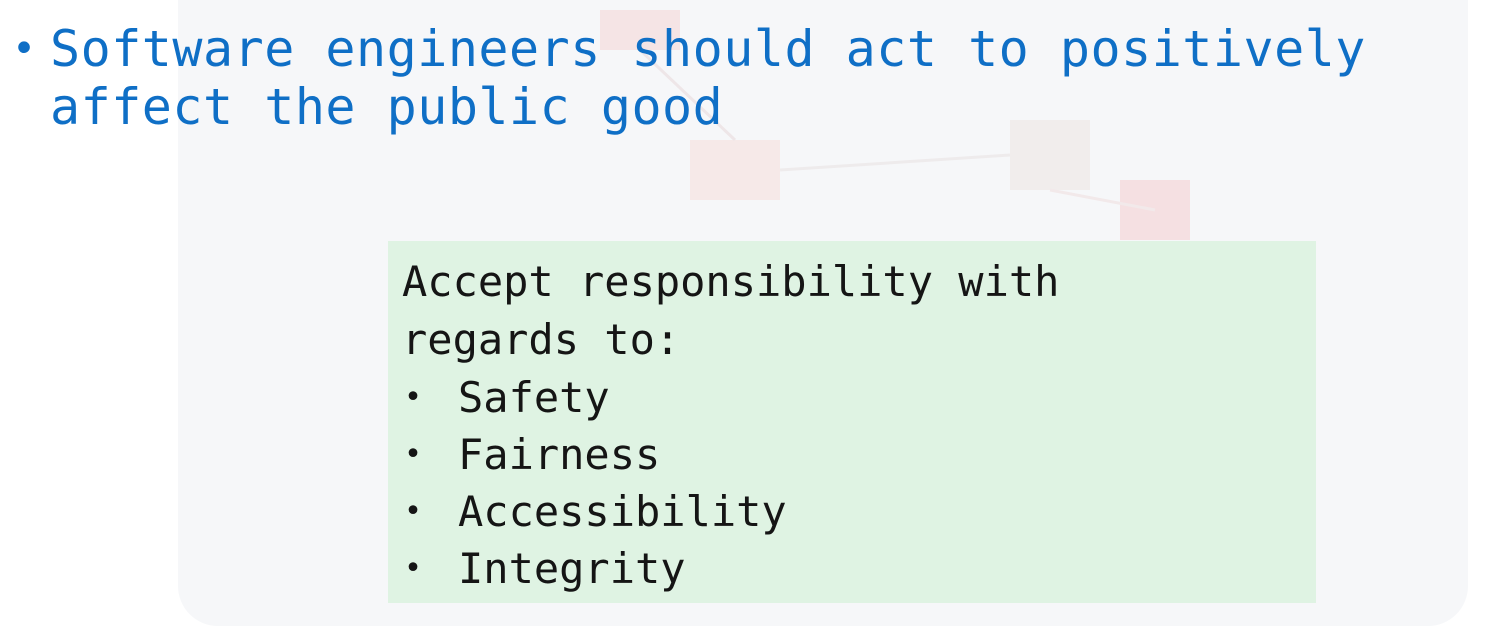 Image resolution: width=1503 pixels, height=626 pixels. What do you see at coordinates (559, 454) in the screenshot?
I see `list-item-label: Fairness` at bounding box center [559, 454].